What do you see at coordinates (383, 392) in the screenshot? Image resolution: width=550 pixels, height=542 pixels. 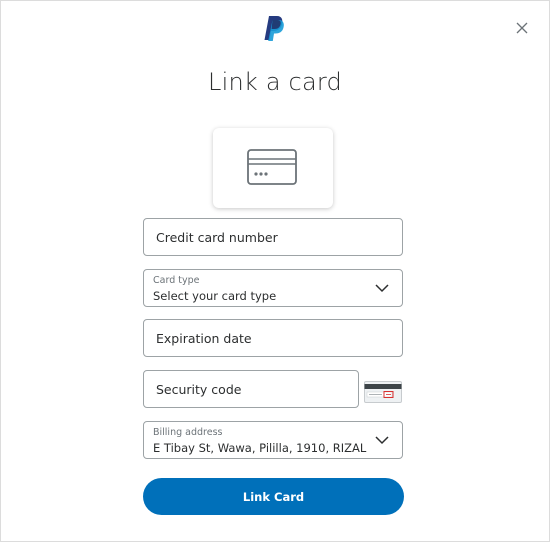 I see `card-back-cvv-icon` at bounding box center [383, 392].